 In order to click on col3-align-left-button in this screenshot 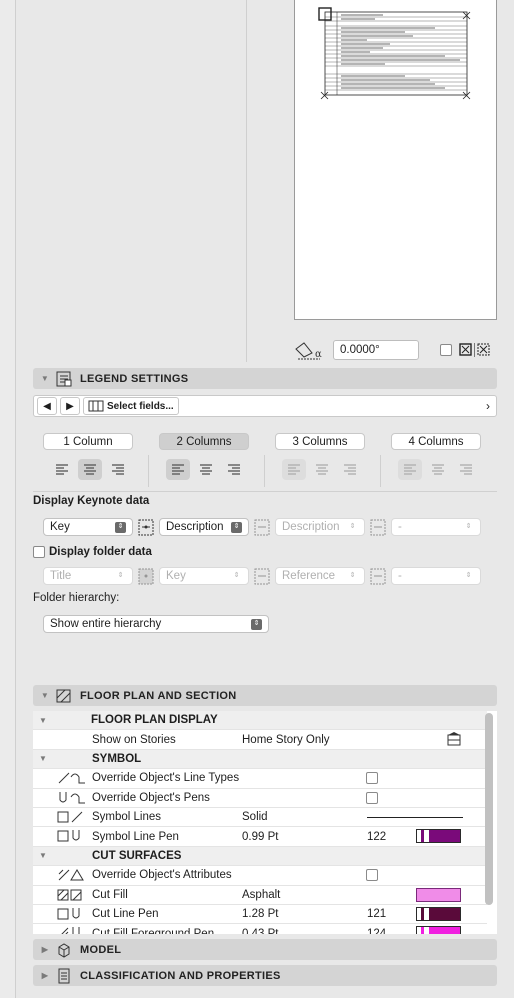, I will do `click(294, 469)`.